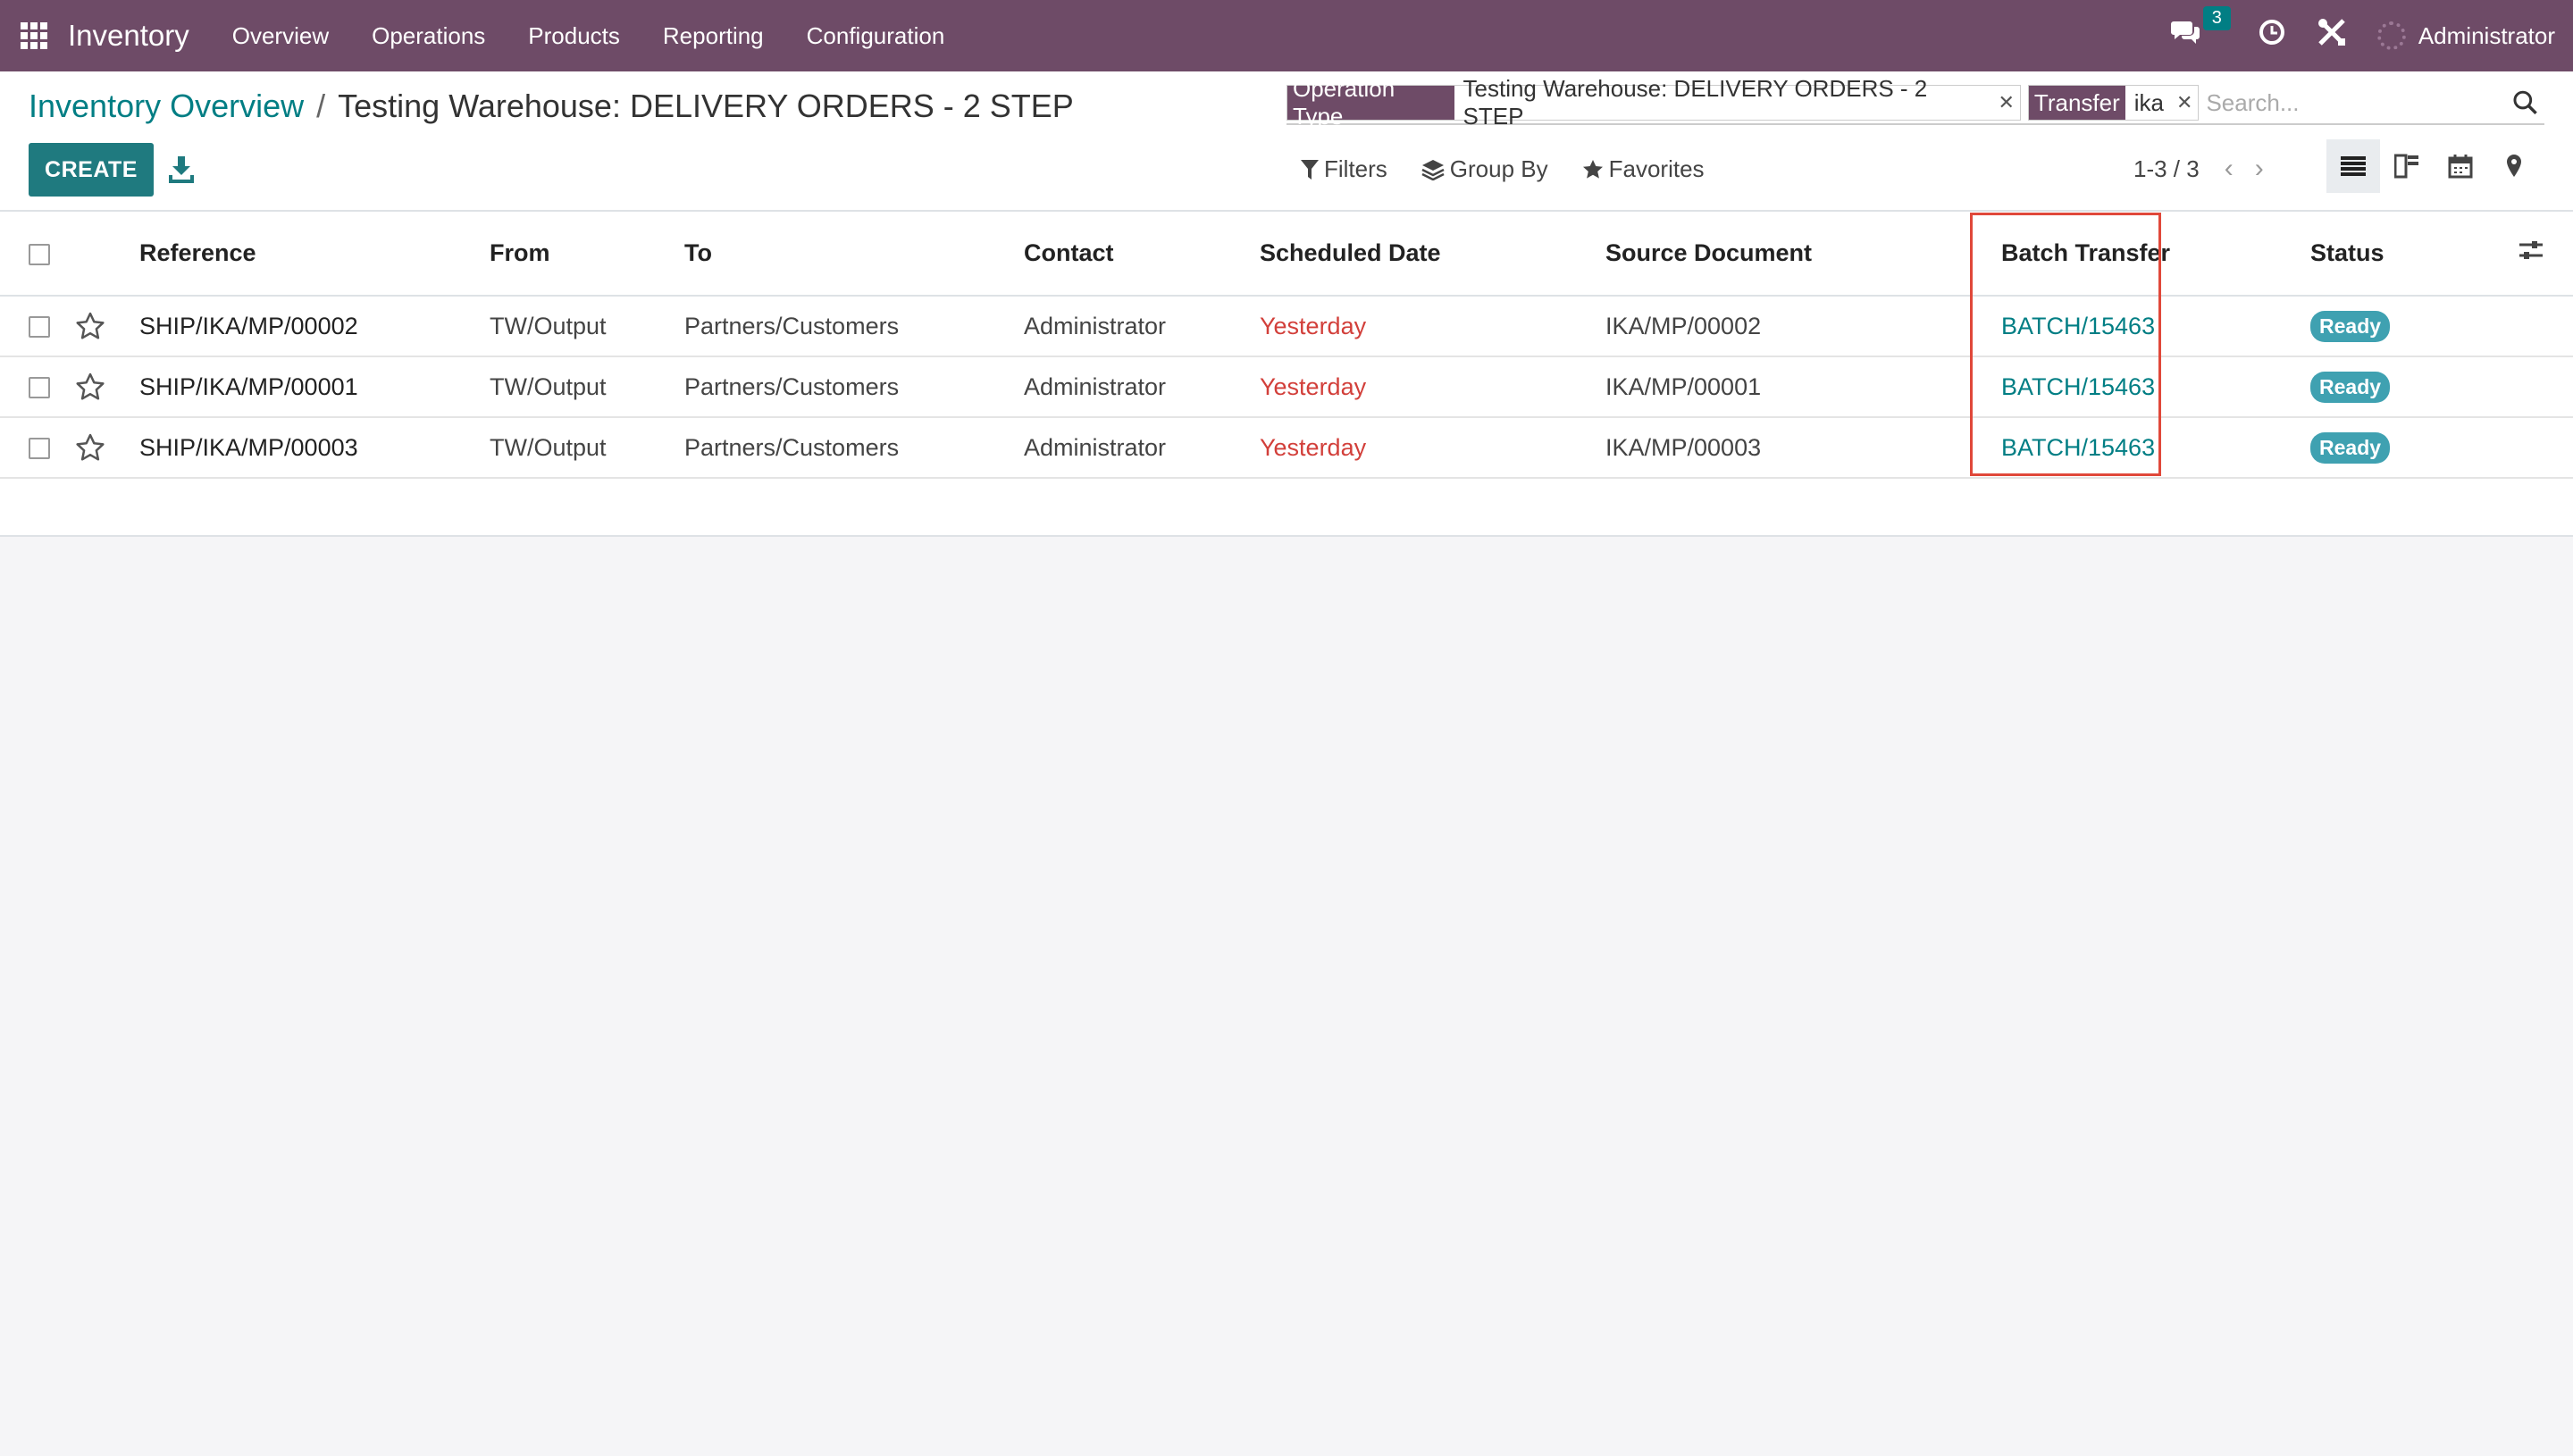 The width and height of the screenshot is (2573, 1456). What do you see at coordinates (2525, 102) in the screenshot?
I see `search-icon` at bounding box center [2525, 102].